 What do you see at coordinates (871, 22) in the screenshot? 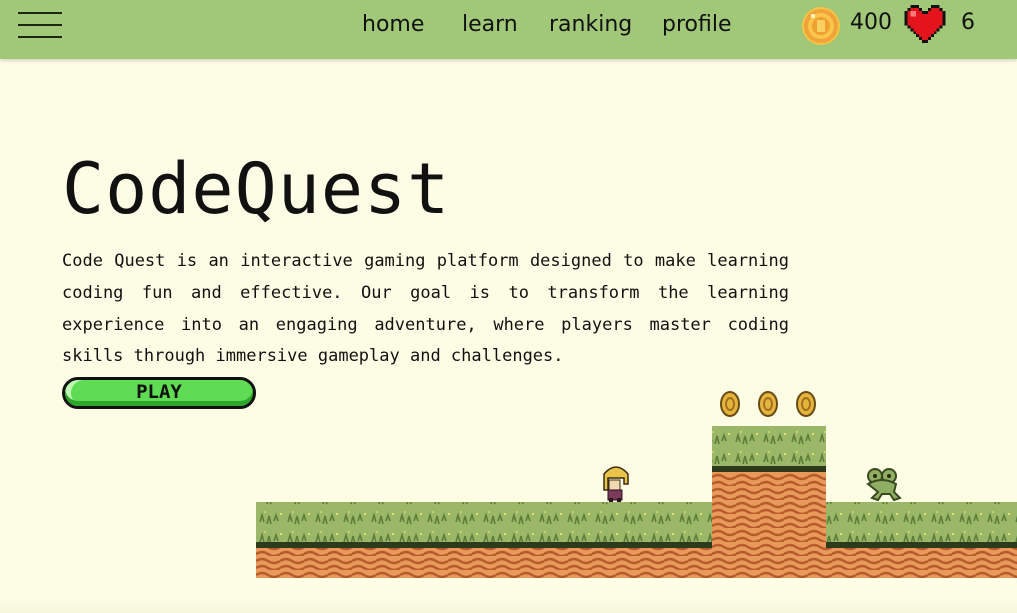
I see `coin-count: 400` at bounding box center [871, 22].